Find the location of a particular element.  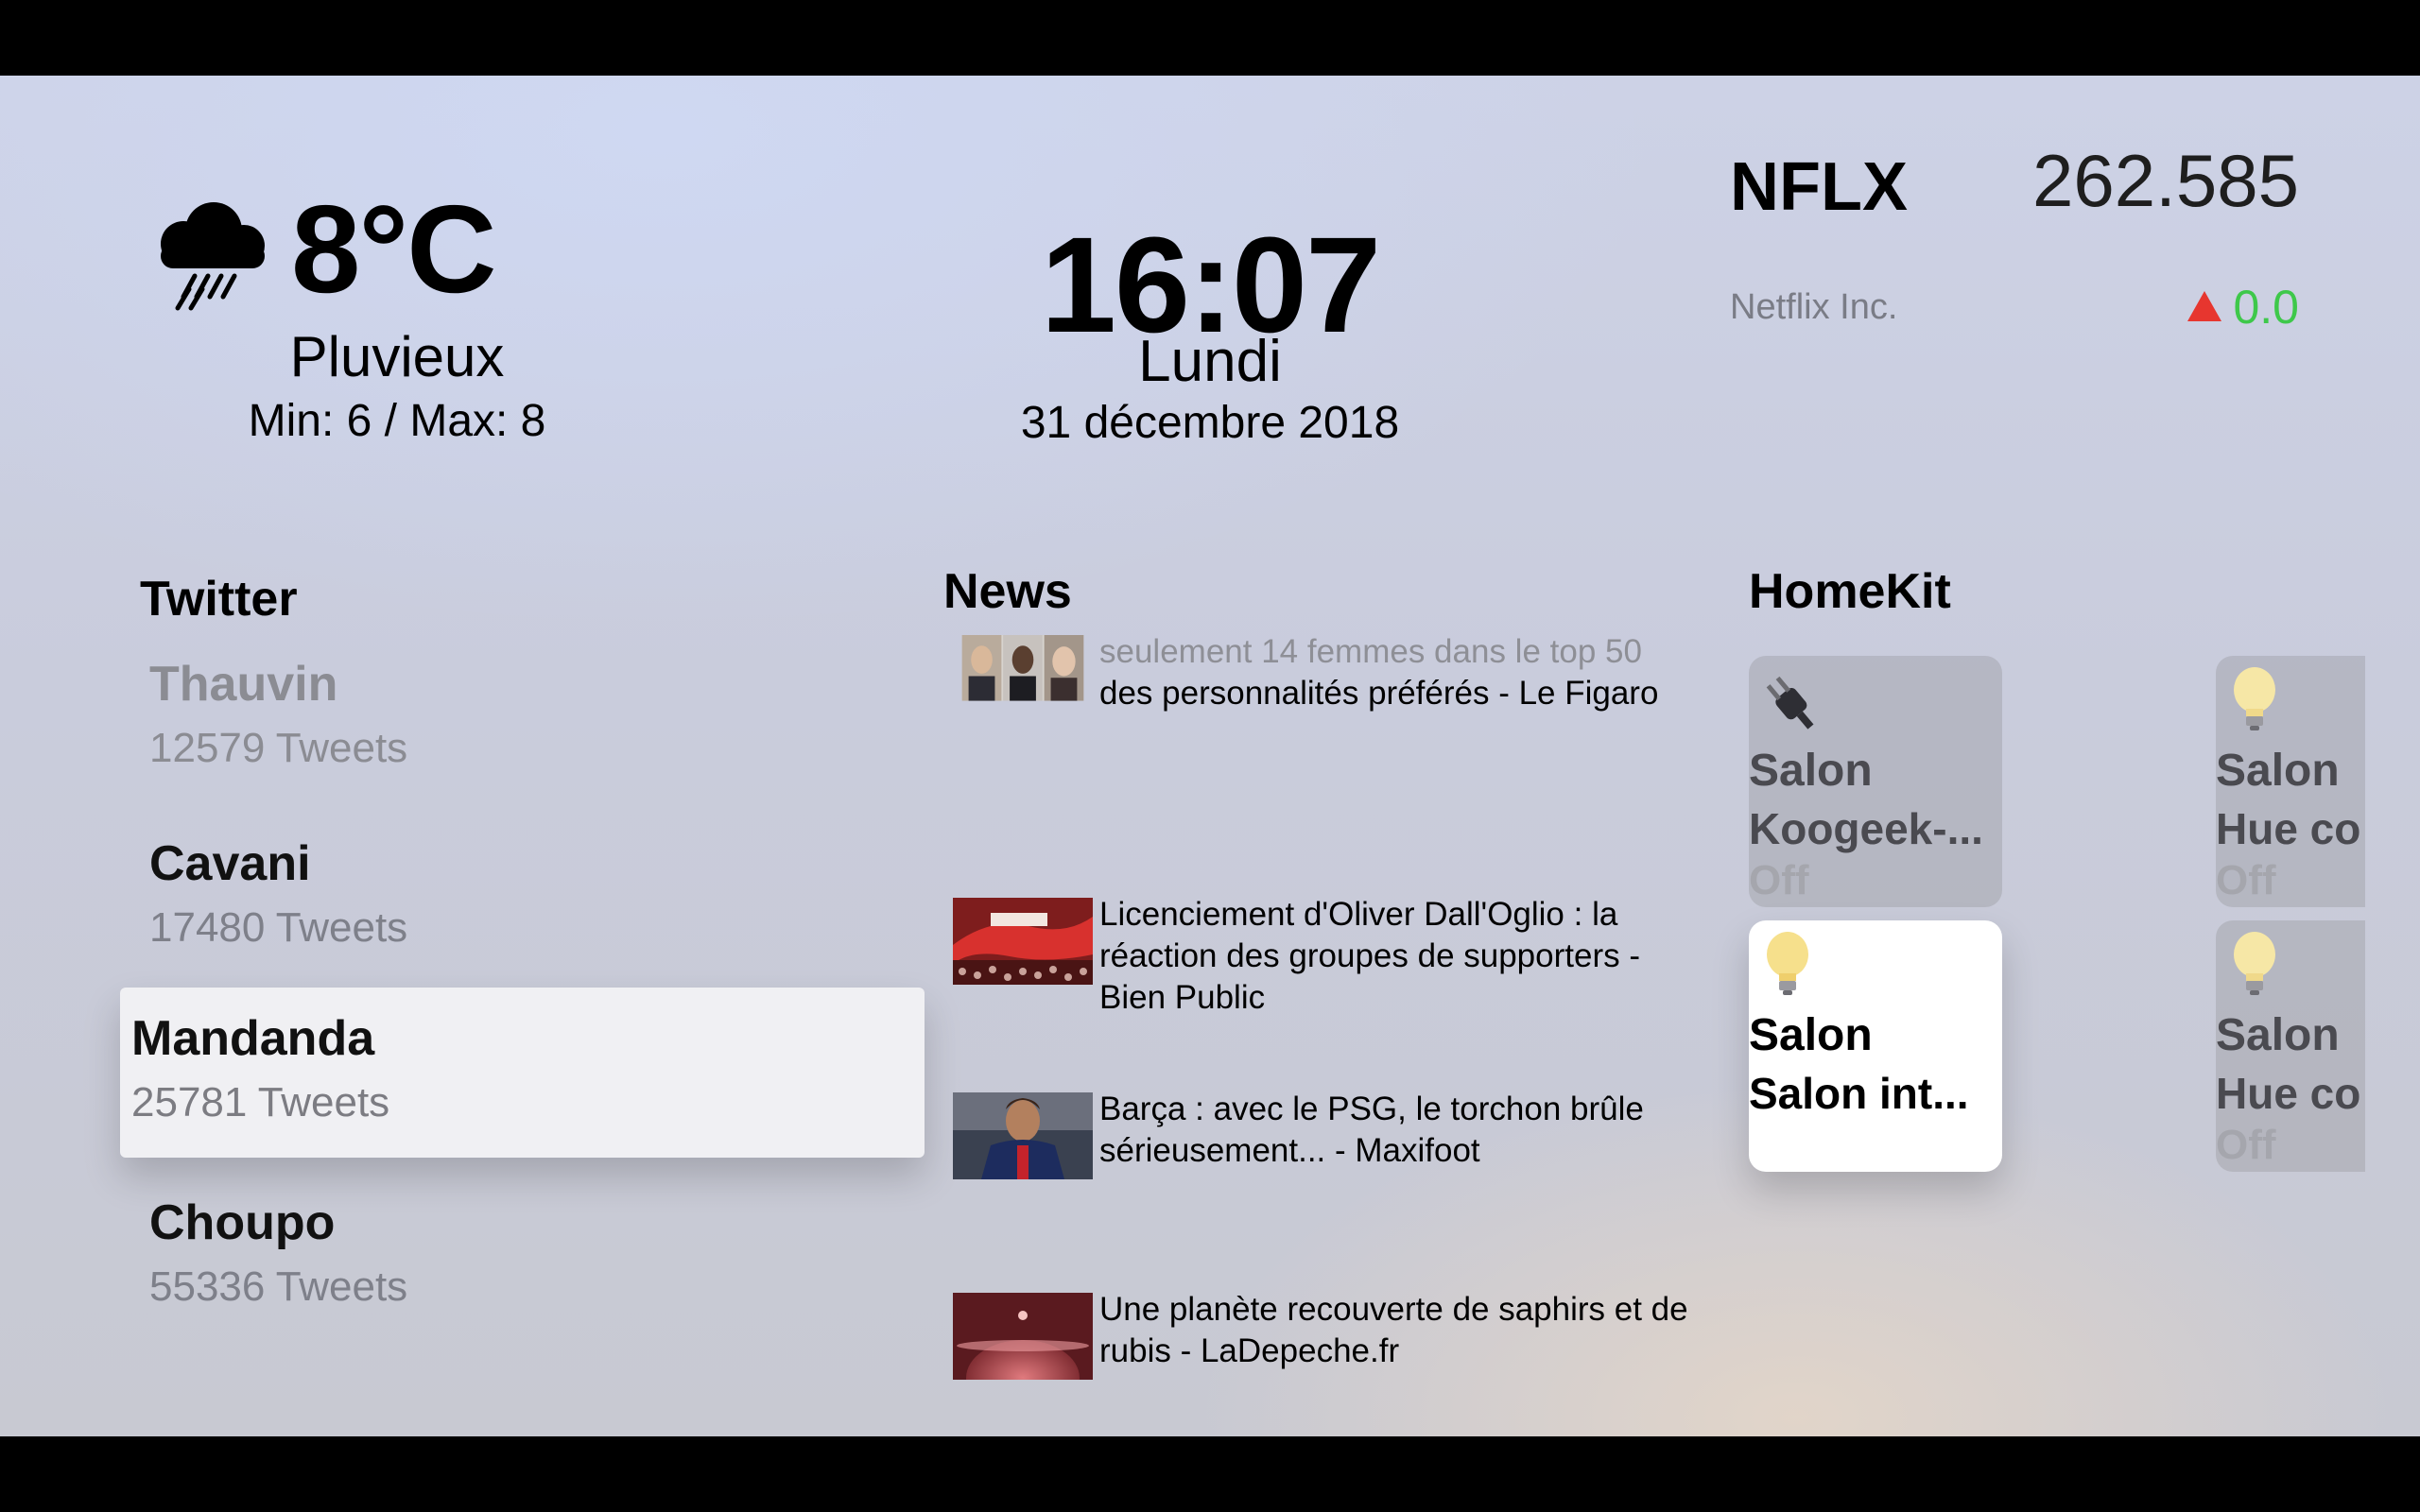

twitter-tweet-count: 25781 Tweets is located at coordinates (261, 1102).